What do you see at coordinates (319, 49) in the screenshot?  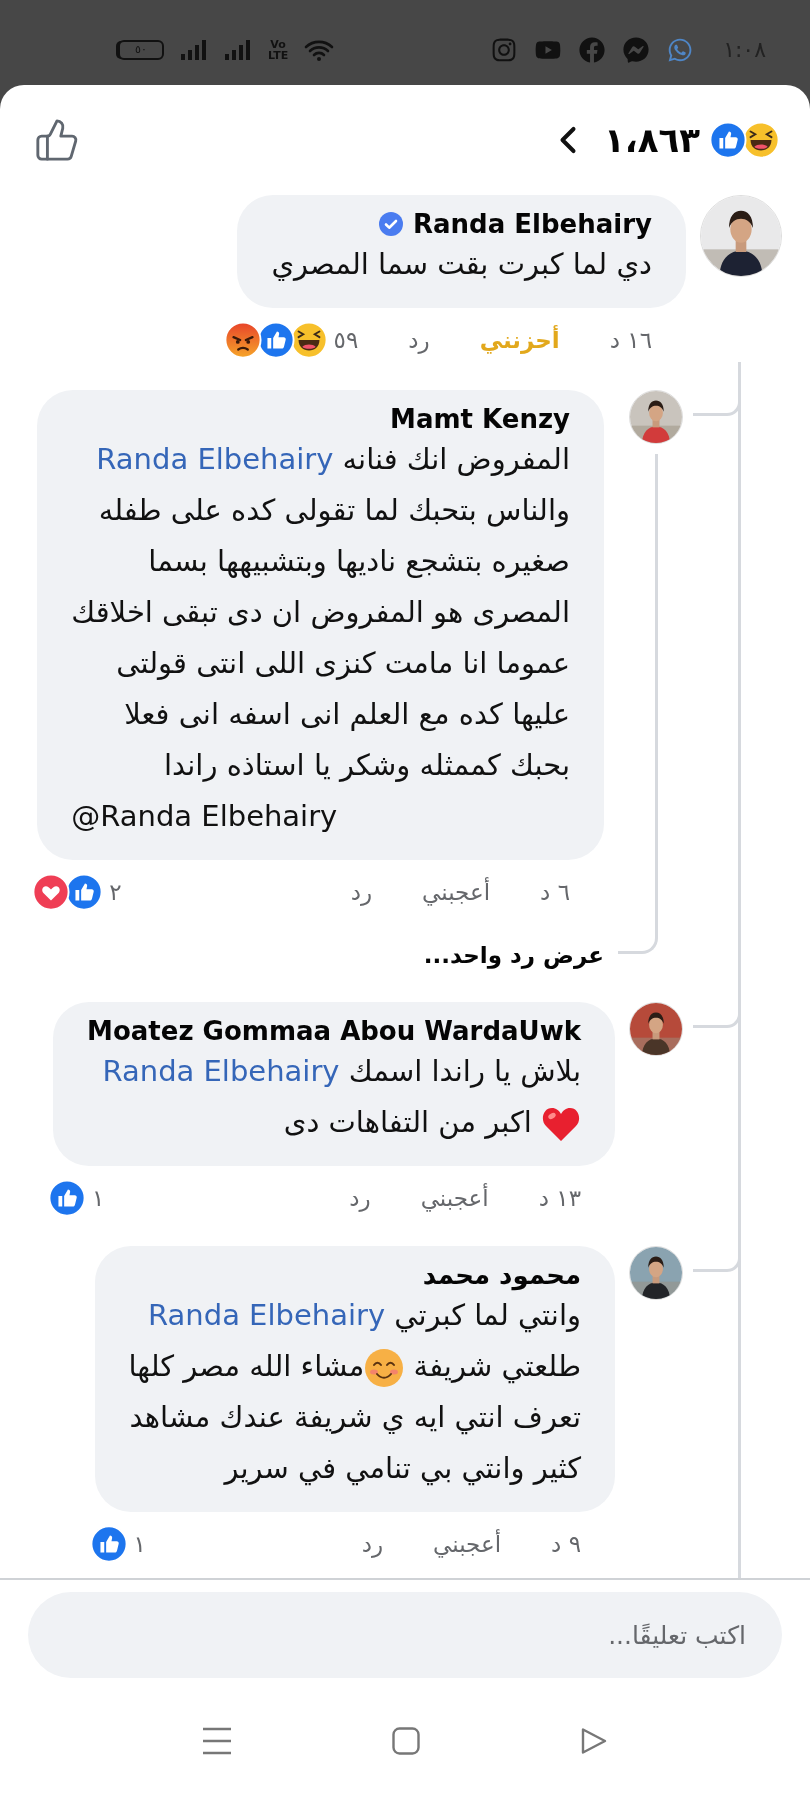 I see `wifi-icon` at bounding box center [319, 49].